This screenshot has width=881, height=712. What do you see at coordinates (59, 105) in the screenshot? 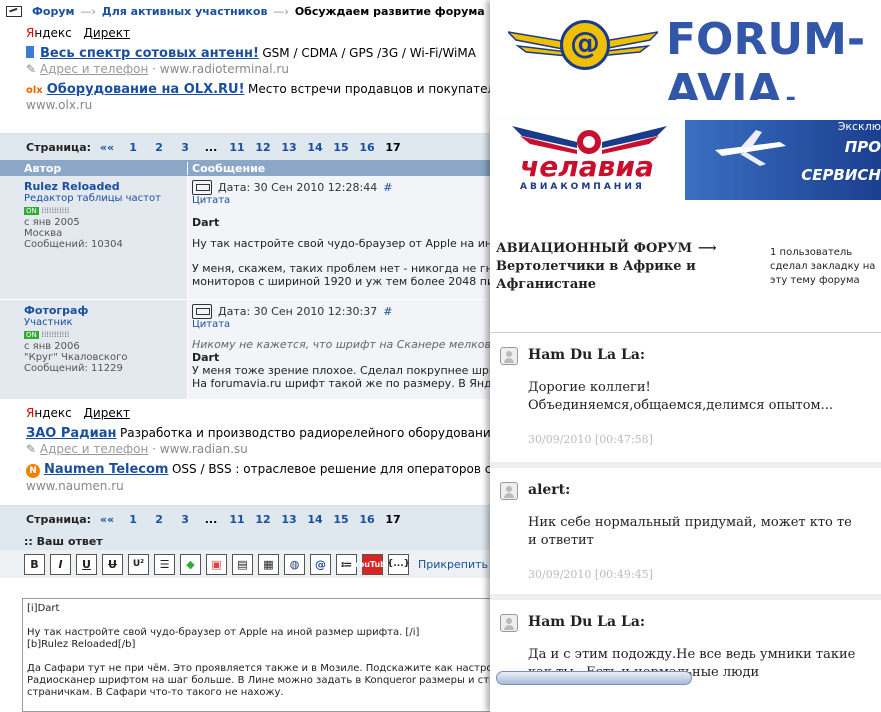
I see `ad-source: www.olx.ru` at bounding box center [59, 105].